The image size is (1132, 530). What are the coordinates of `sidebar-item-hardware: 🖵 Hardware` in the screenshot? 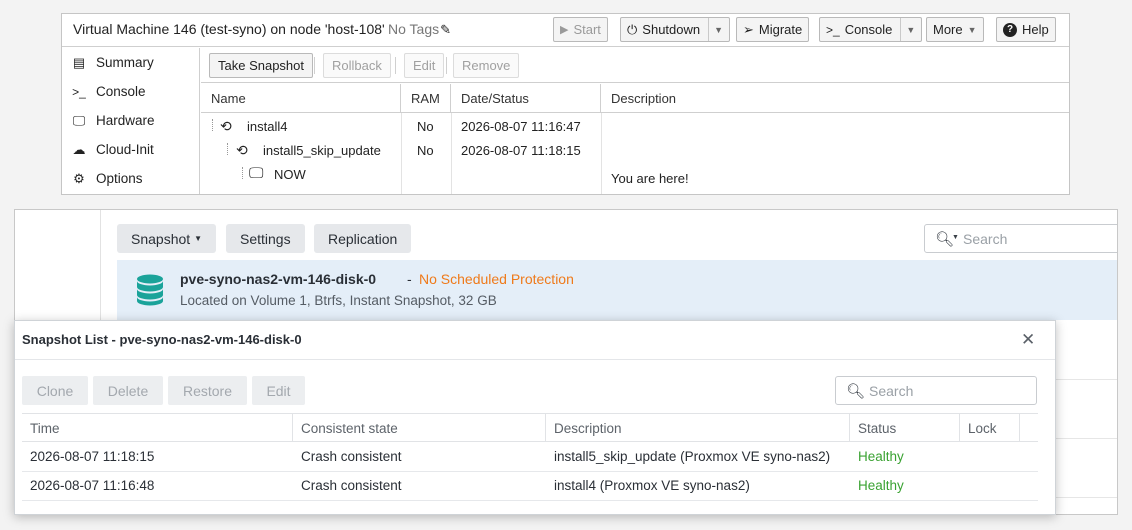 It's located at (131, 120).